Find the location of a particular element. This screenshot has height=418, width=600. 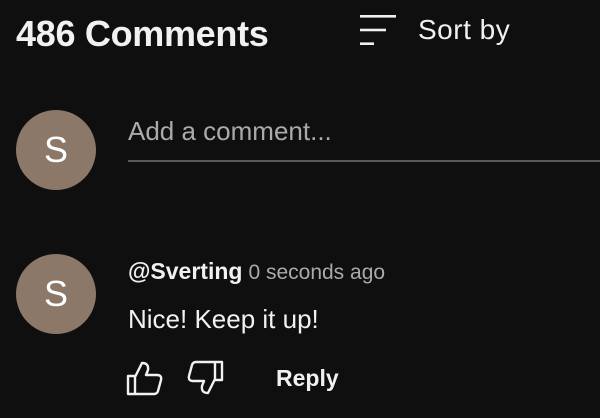

comment-meta: @Sverting 0 seconds ago is located at coordinates (358, 271).